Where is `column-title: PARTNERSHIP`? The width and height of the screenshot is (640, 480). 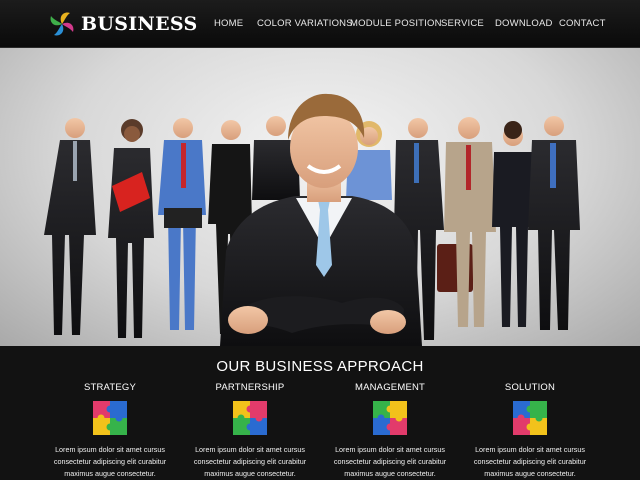
column-title: PARTNERSHIP is located at coordinates (250, 387).